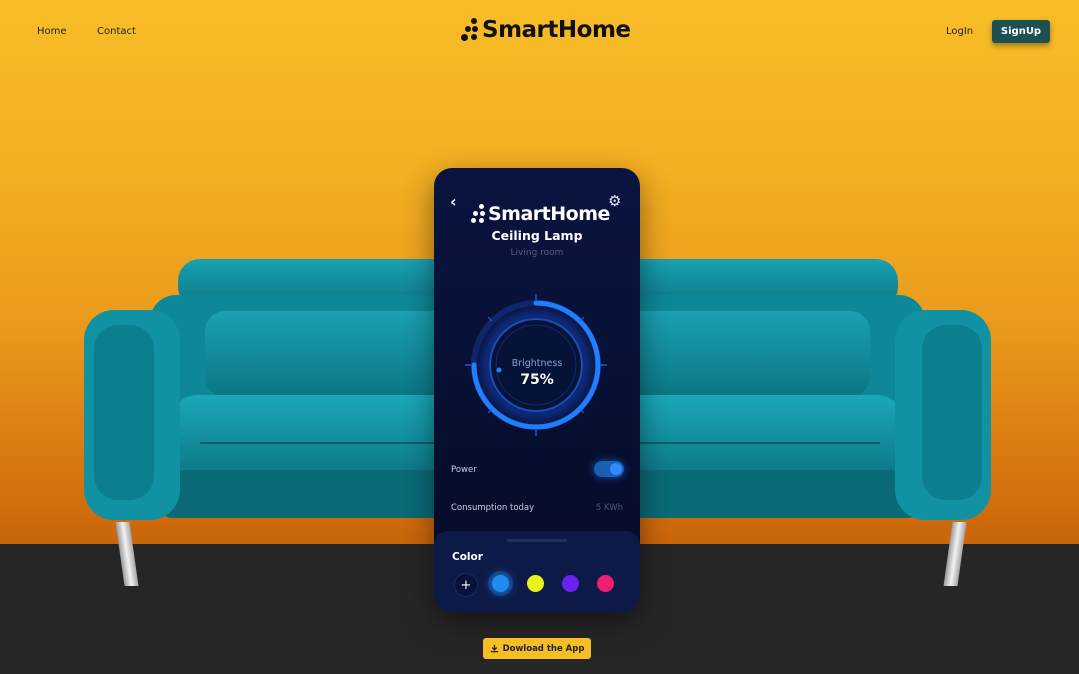 This screenshot has height=674, width=1079. What do you see at coordinates (494, 648) in the screenshot?
I see `download-icon` at bounding box center [494, 648].